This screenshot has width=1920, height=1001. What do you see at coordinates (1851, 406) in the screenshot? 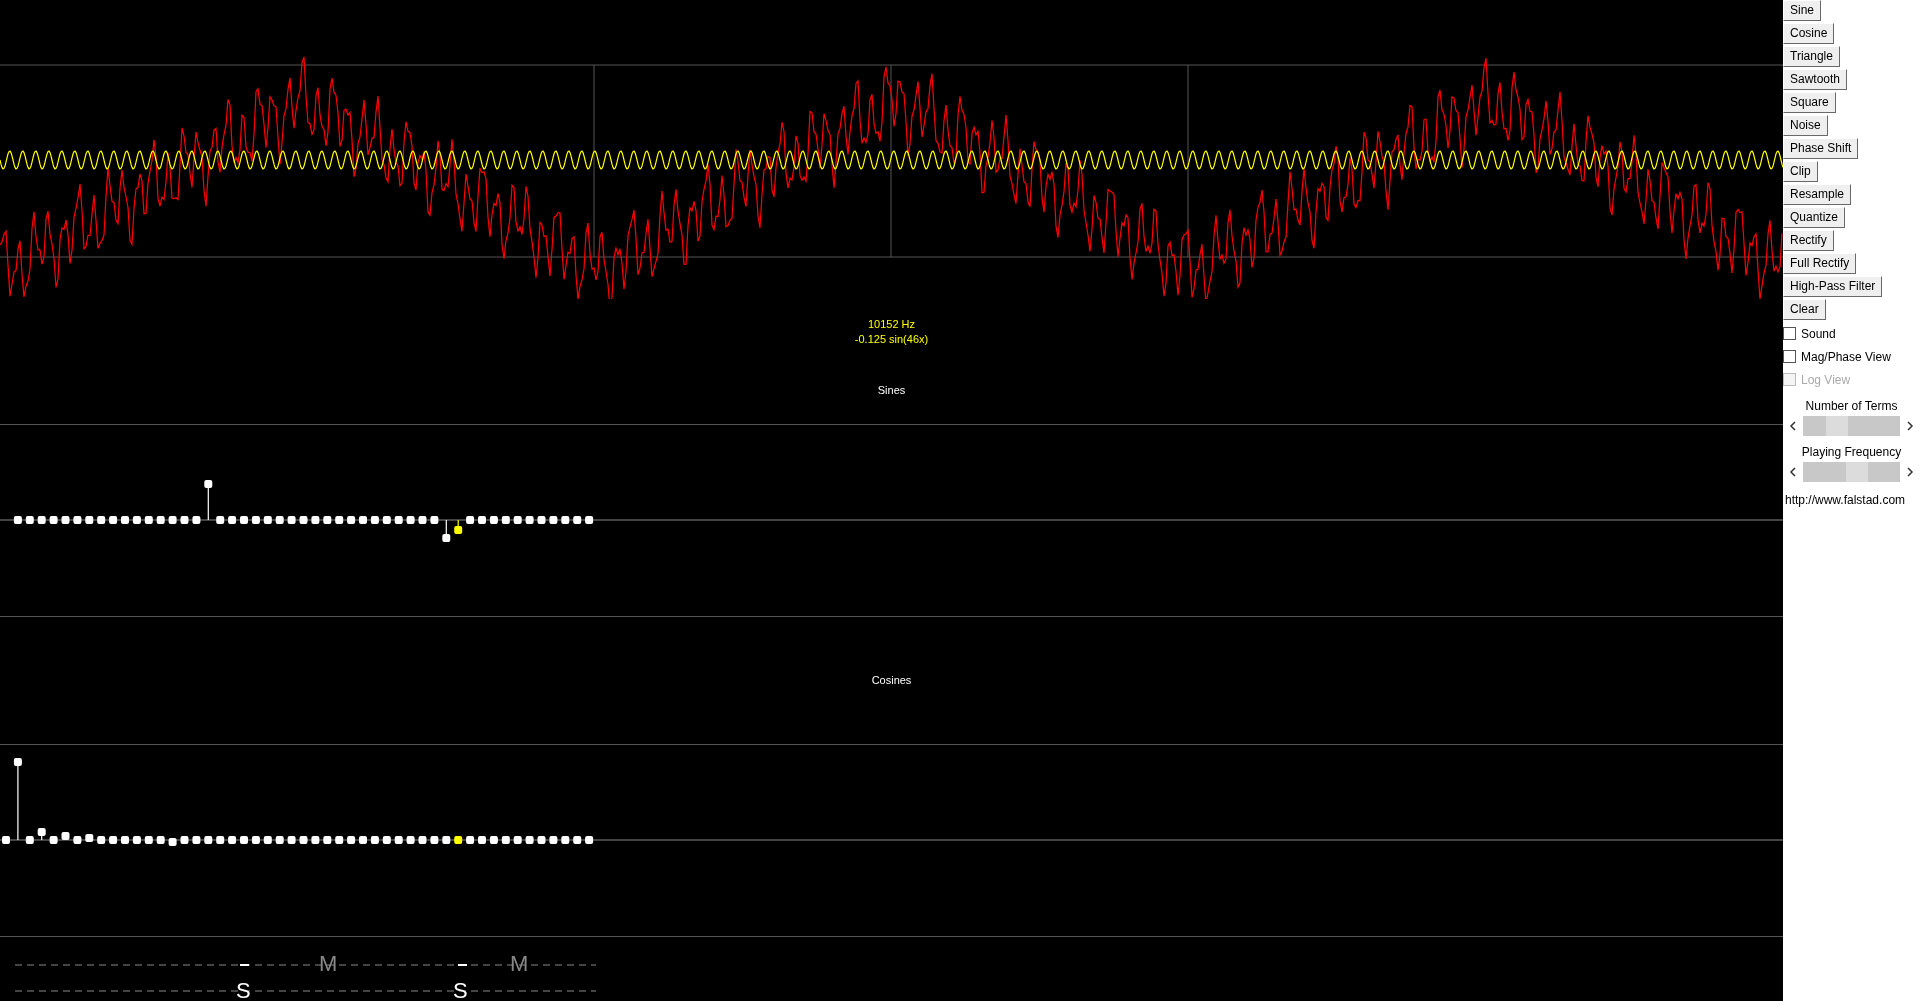
I see `scrollbar-label: Number of Terms` at bounding box center [1851, 406].